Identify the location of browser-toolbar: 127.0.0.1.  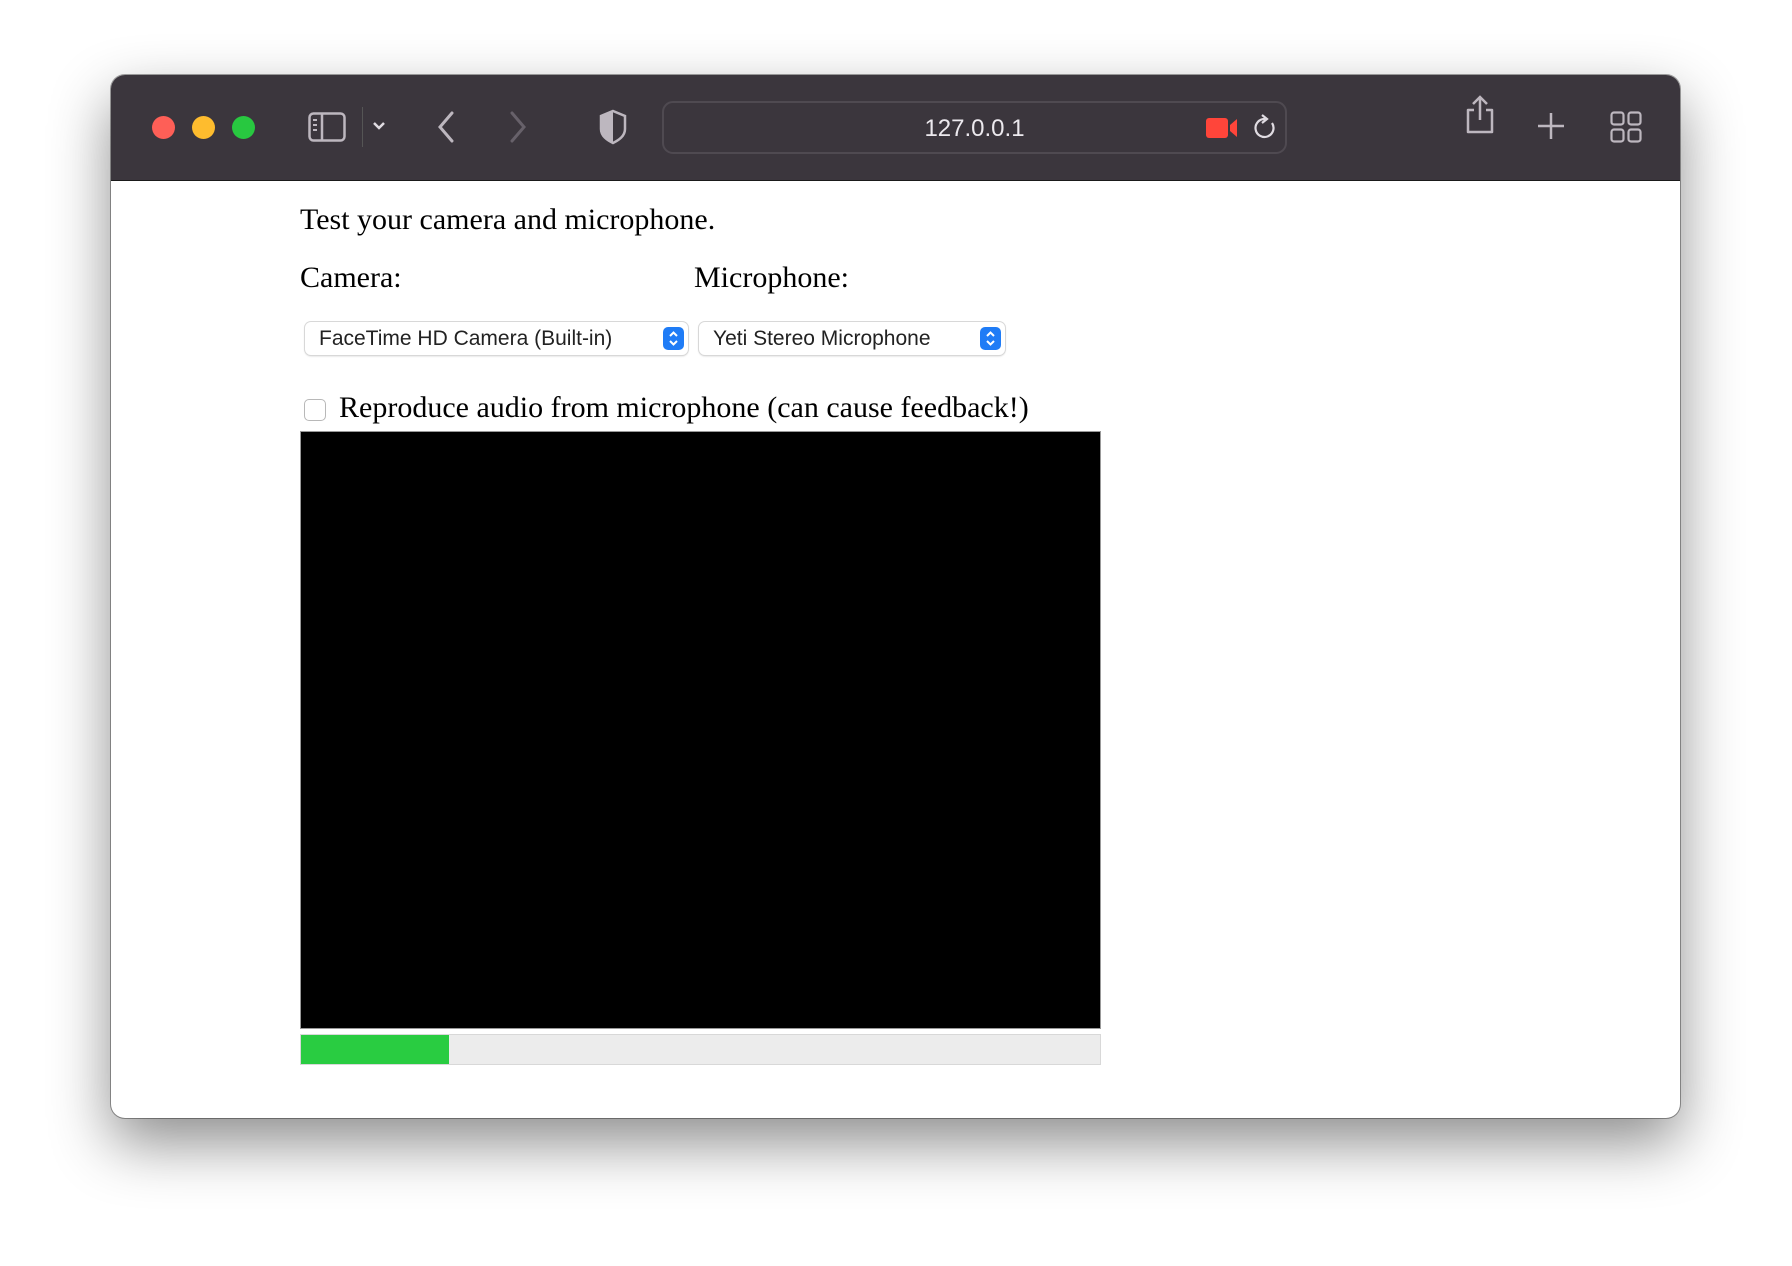
(895, 128).